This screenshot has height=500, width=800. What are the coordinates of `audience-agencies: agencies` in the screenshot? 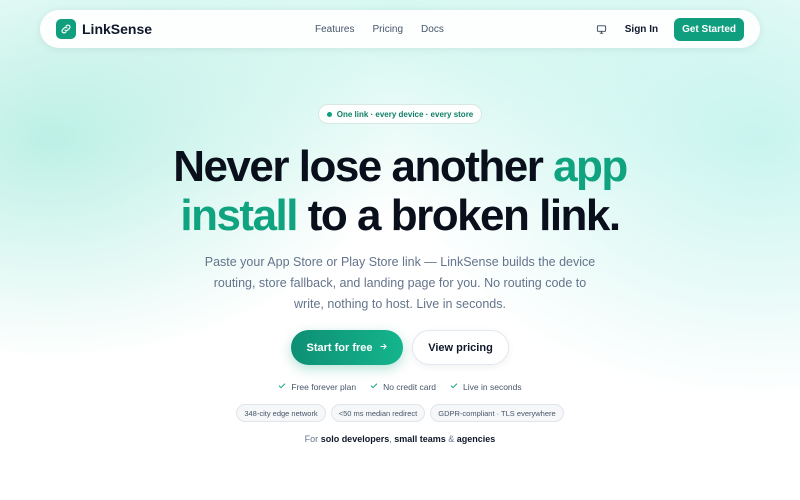 It's located at (476, 439).